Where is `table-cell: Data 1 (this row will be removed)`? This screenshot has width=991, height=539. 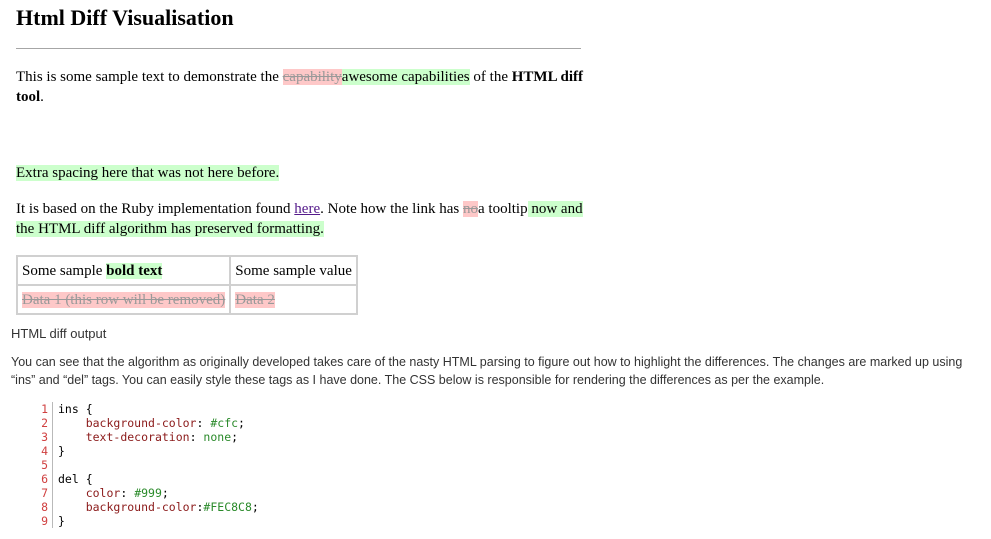
table-cell: Data 1 (this row will be removed) is located at coordinates (123, 299).